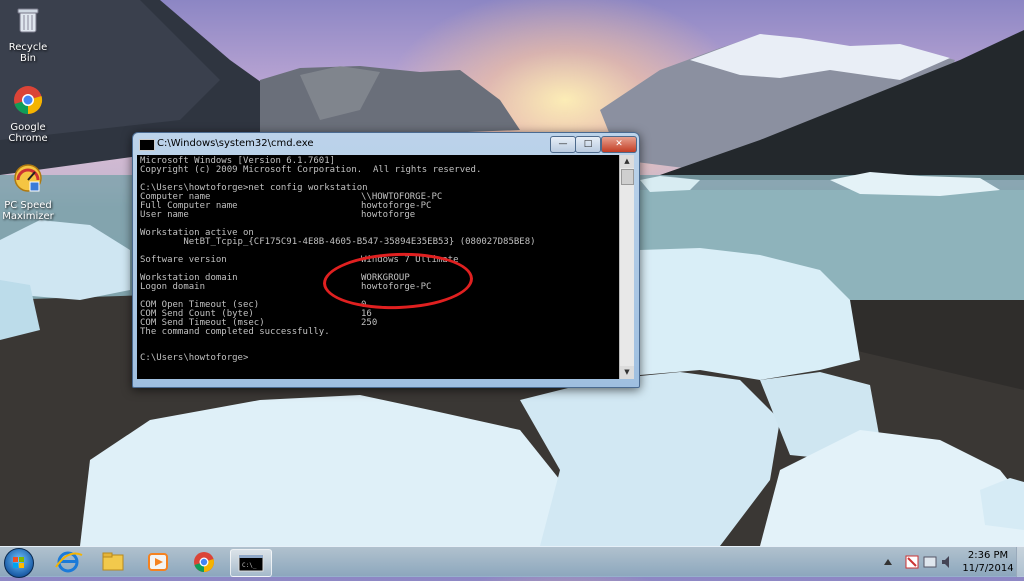 The width and height of the screenshot is (1024, 581). What do you see at coordinates (945, 562) in the screenshot?
I see `volume-icon` at bounding box center [945, 562].